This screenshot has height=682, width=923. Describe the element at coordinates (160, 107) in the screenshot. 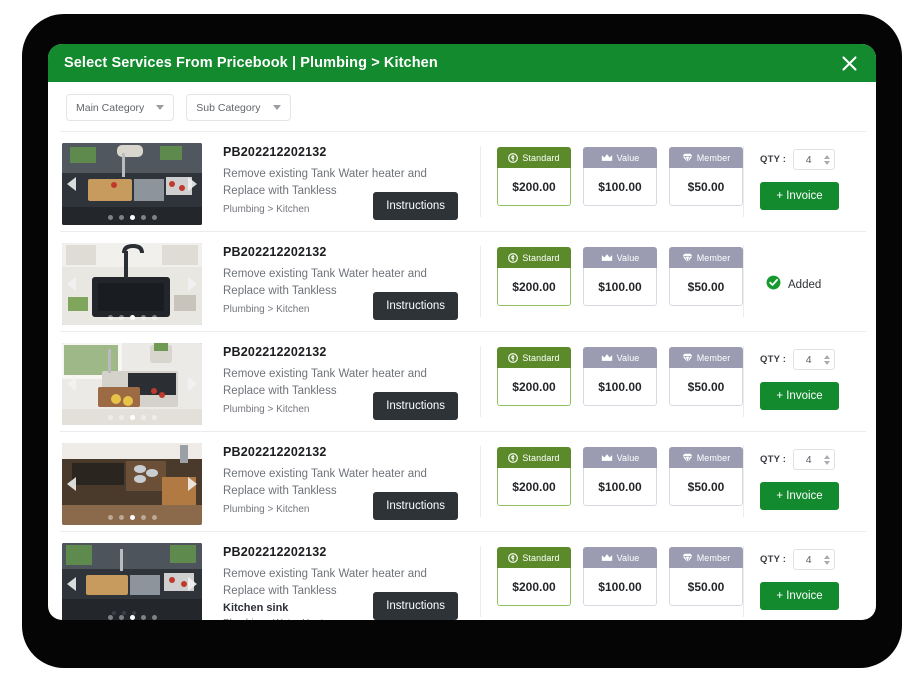

I see `chevron-down-icon` at that location.